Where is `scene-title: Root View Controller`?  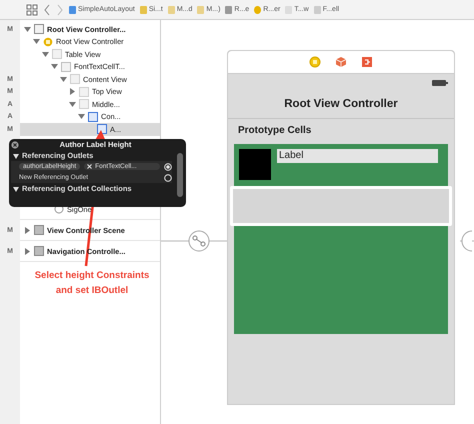 scene-title: Root View Controller is located at coordinates (341, 104).